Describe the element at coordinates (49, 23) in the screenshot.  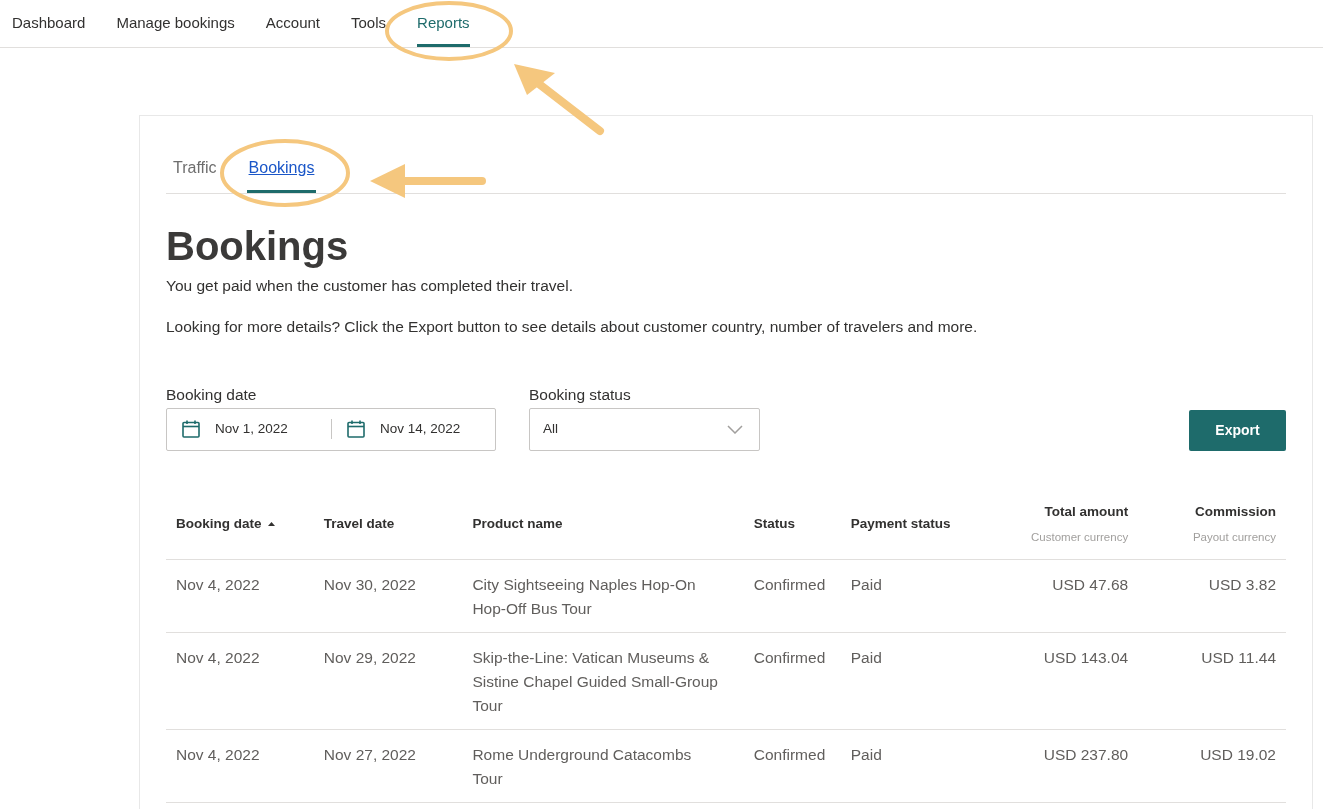
I see `nav-tab: Dashboard` at that location.